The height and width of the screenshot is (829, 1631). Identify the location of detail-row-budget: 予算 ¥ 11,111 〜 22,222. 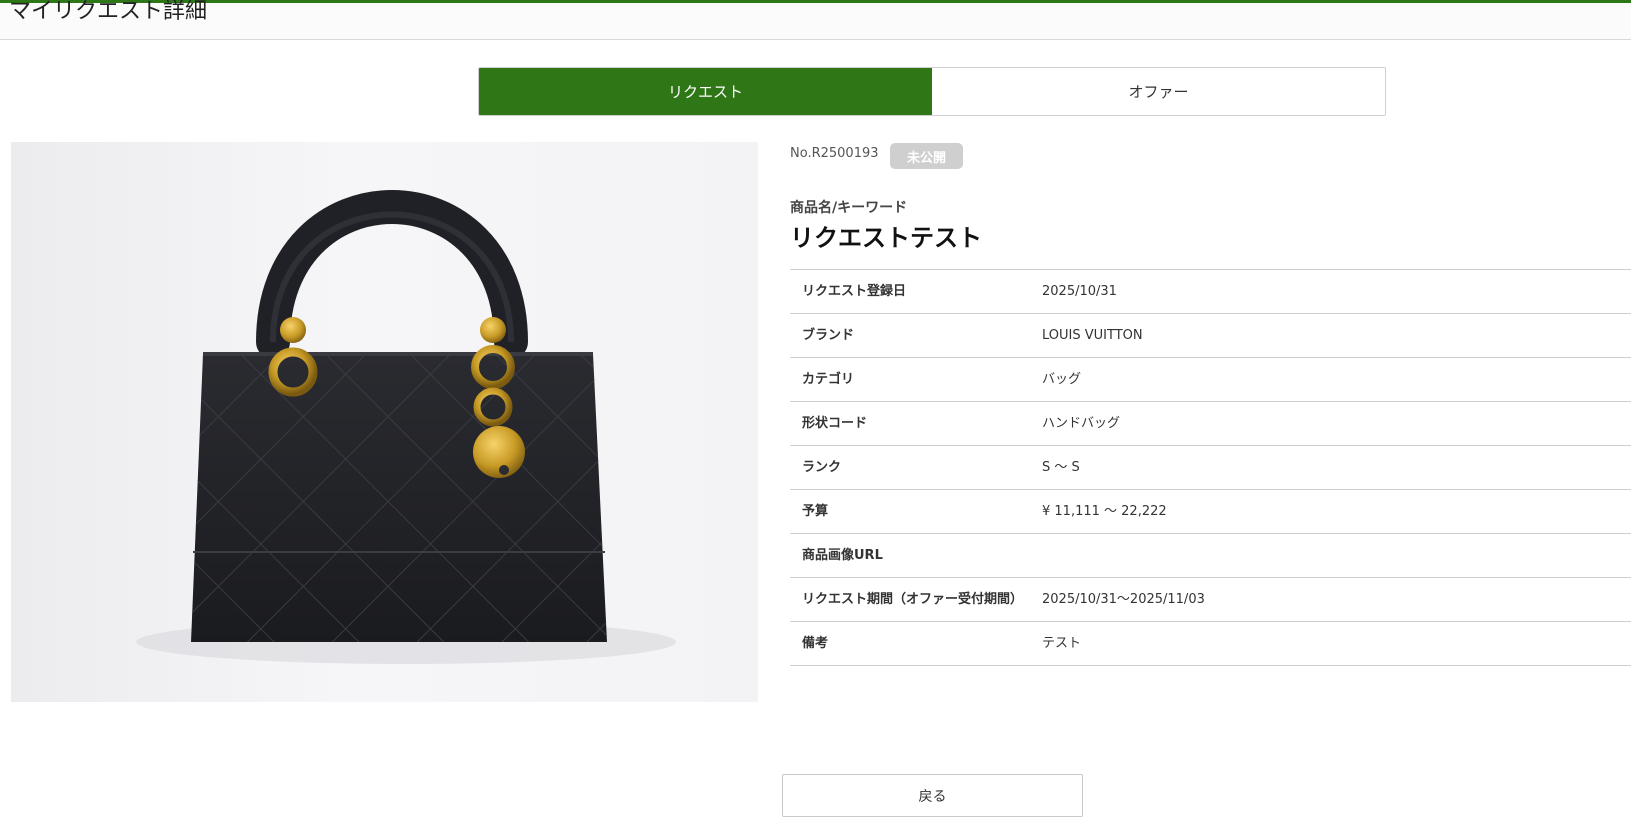
(1210, 512).